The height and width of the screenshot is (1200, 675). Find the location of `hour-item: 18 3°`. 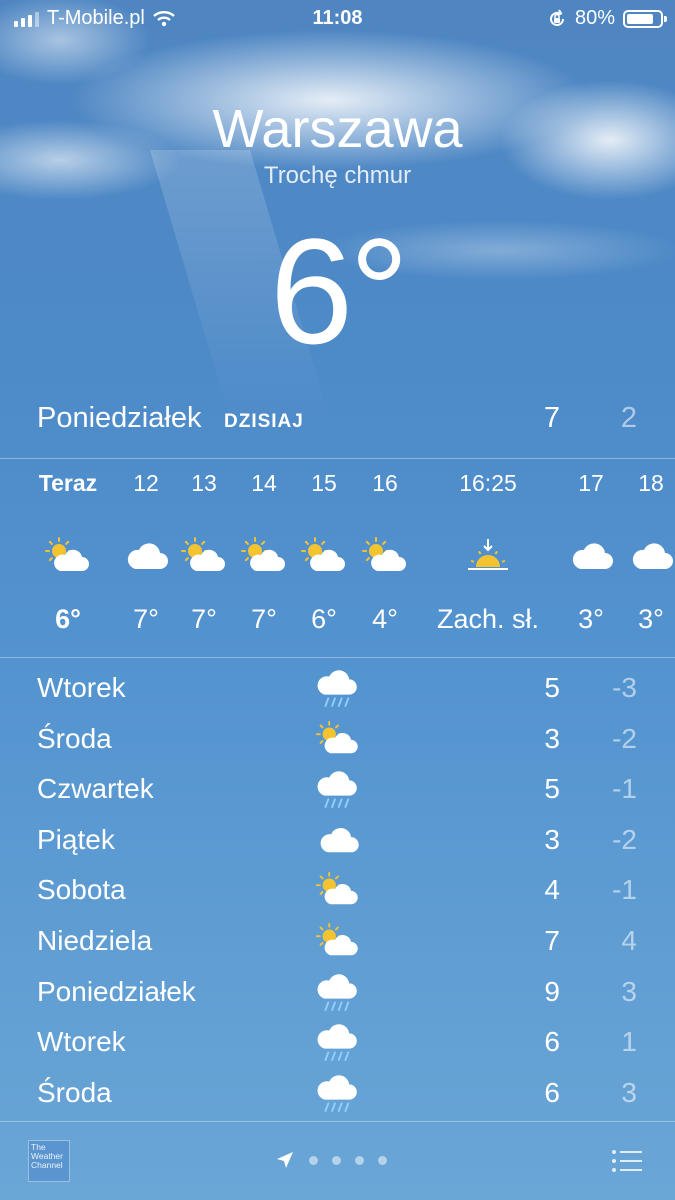

hour-item: 18 3° is located at coordinates (640, 552).